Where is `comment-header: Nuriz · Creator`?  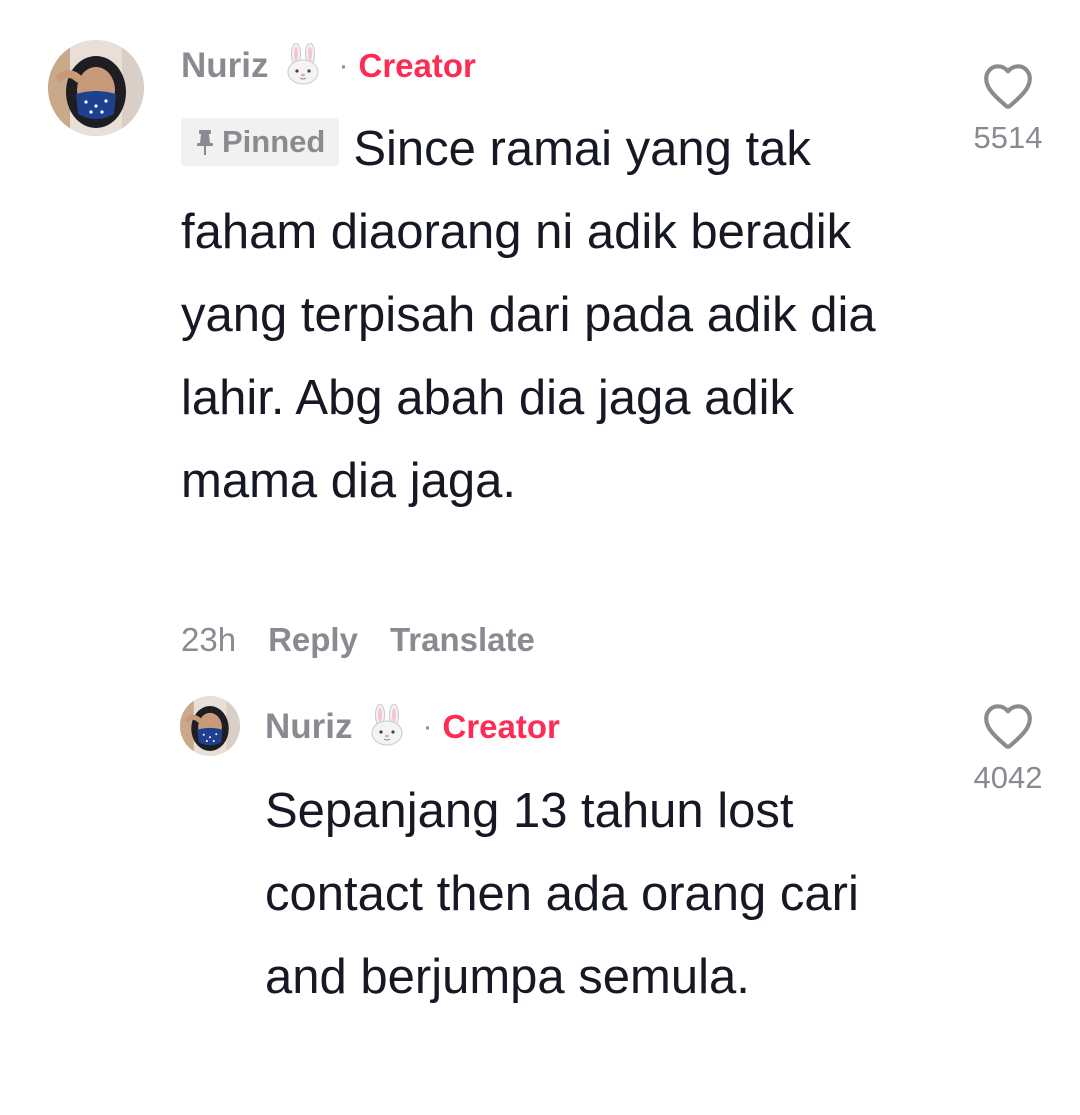
comment-header: Nuriz · Creator is located at coordinates (328, 66).